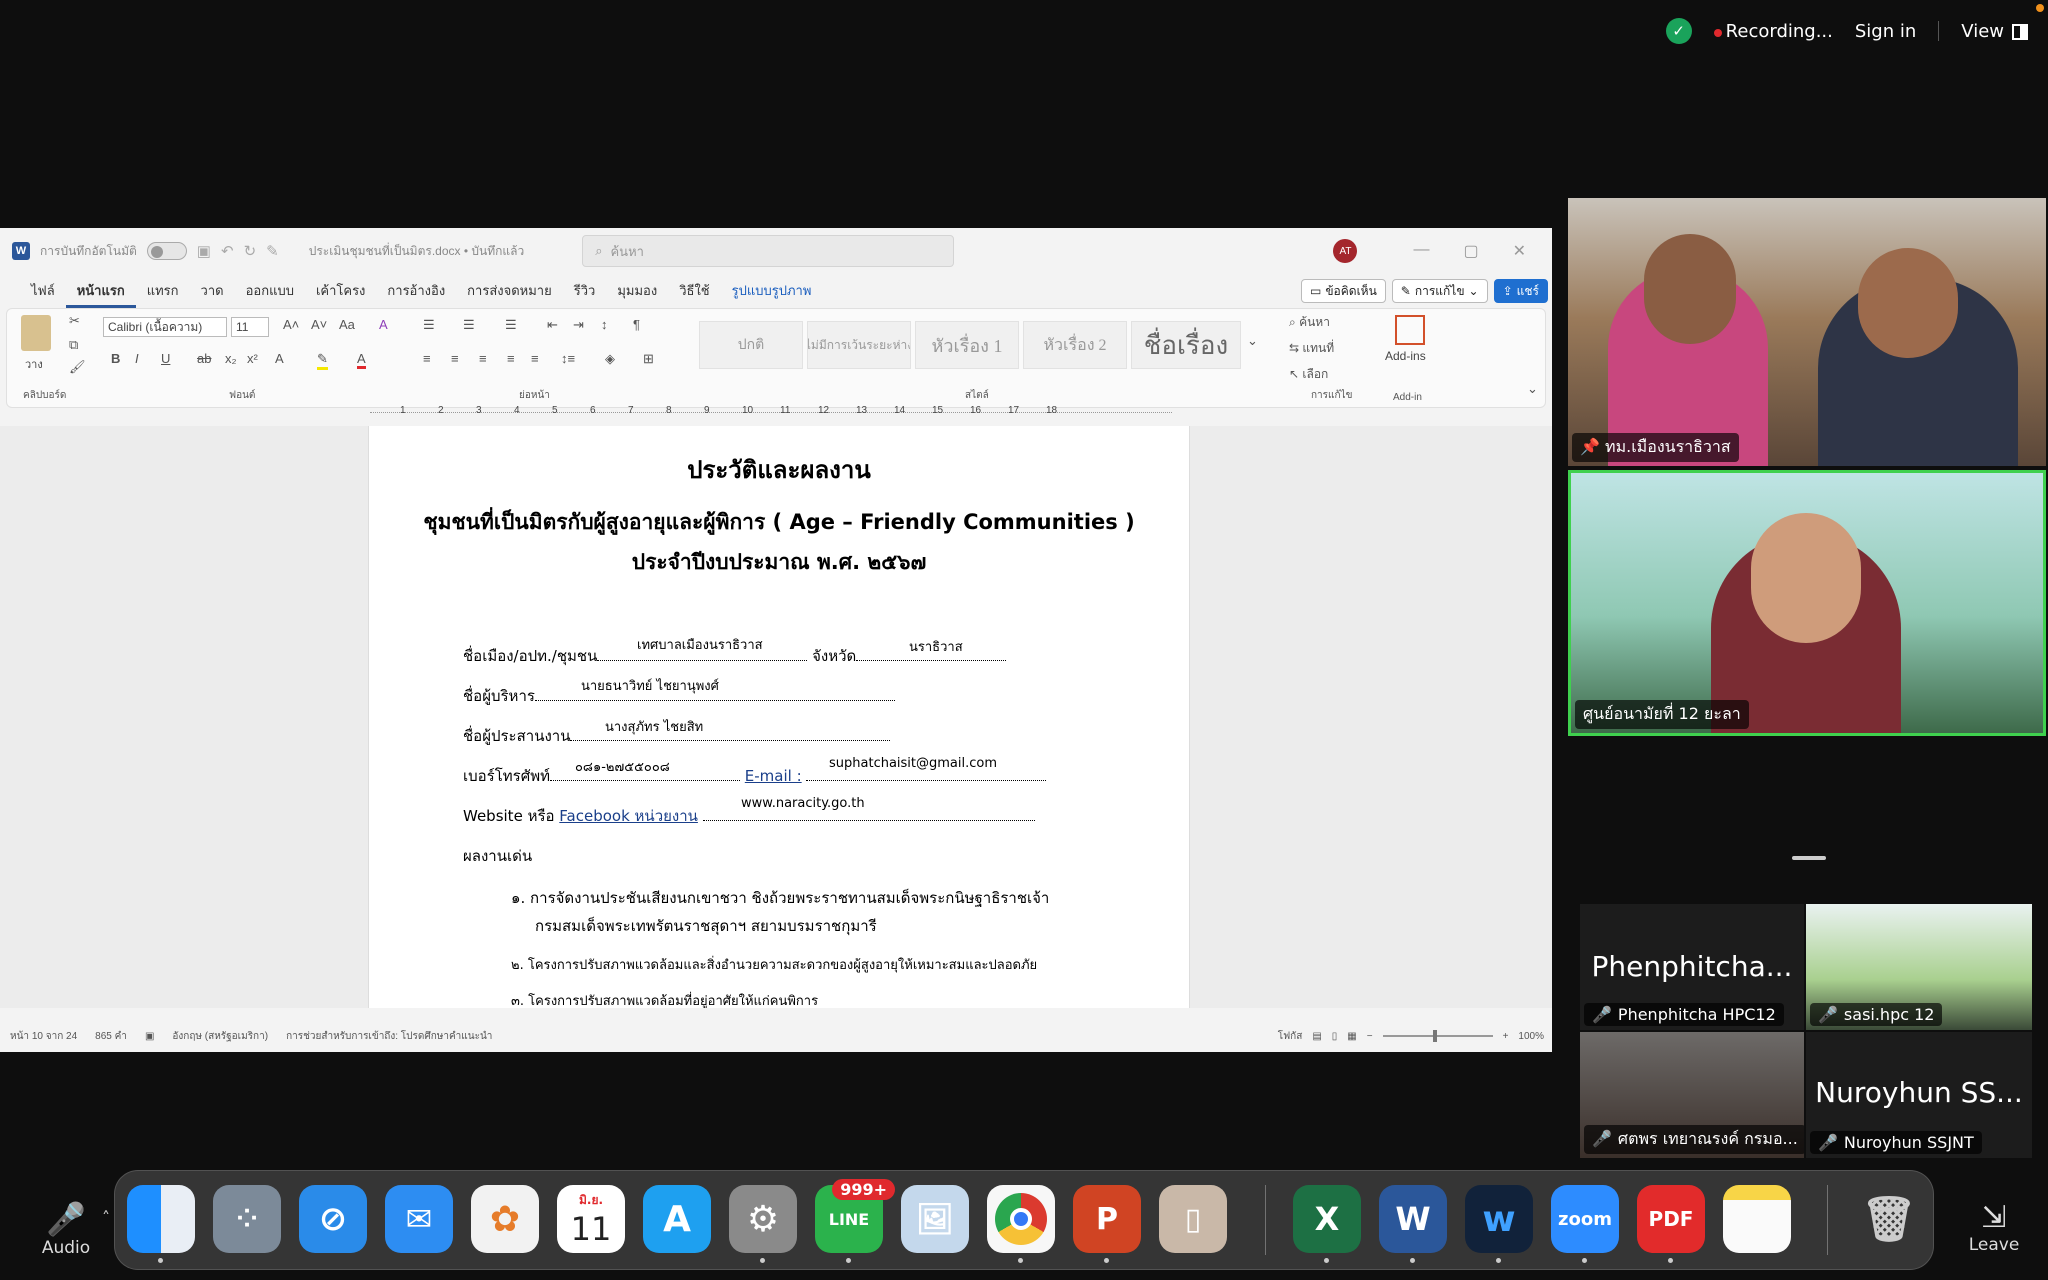 This screenshot has width=2048, height=1280. Describe the element at coordinates (509, 291) in the screenshot. I see `tab-mailings: การส่งจดหมาย` at that location.